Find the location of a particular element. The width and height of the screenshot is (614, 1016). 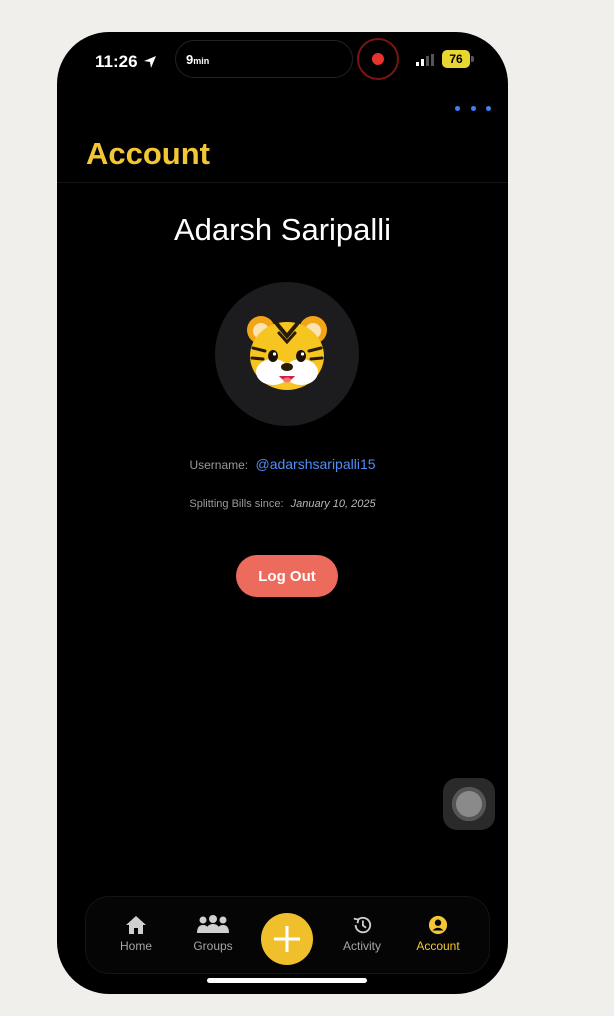

member-since-date: January 10, 2025 is located at coordinates (333, 504).